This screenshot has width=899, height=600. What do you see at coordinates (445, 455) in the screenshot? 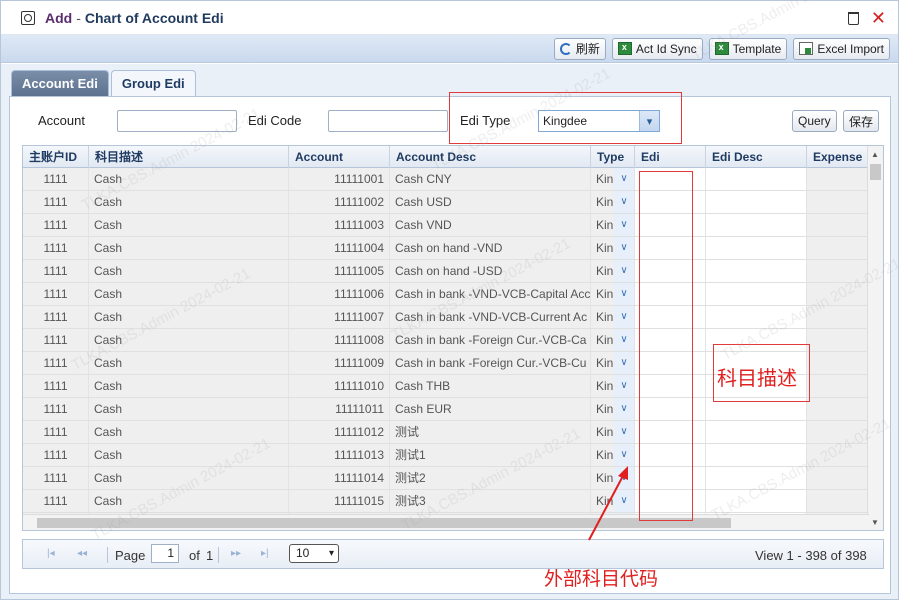
I see `table-row: 1111 Cash 11111013 测试1 Kin ∨` at bounding box center [445, 455].